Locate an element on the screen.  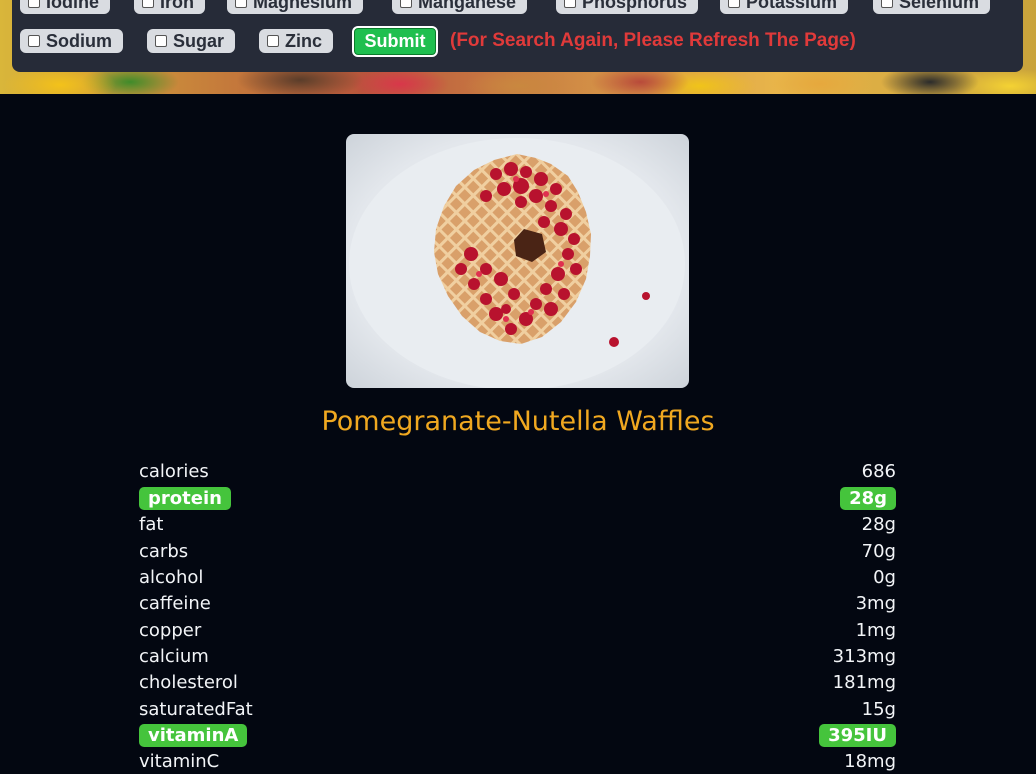
waffle-illustration is located at coordinates (517, 263).